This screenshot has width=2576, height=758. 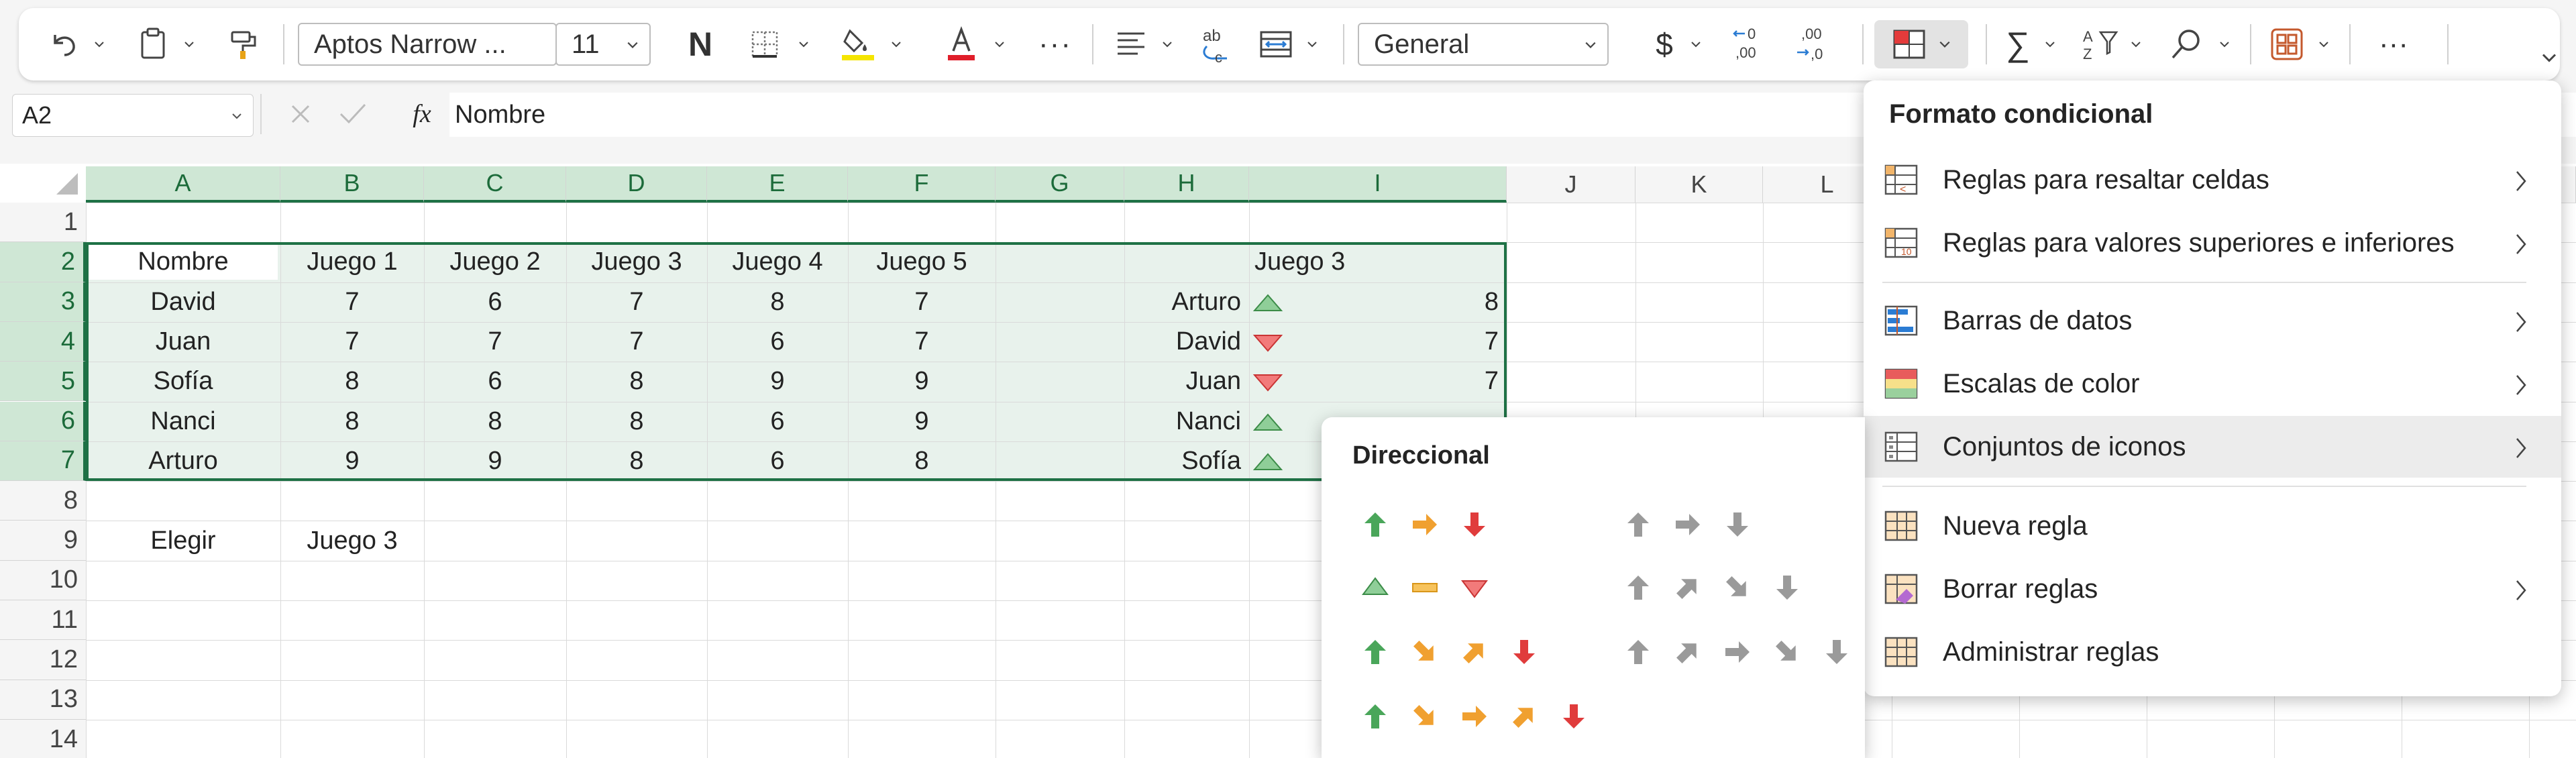 What do you see at coordinates (43, 421) in the screenshot?
I see `row-header-6: 6` at bounding box center [43, 421].